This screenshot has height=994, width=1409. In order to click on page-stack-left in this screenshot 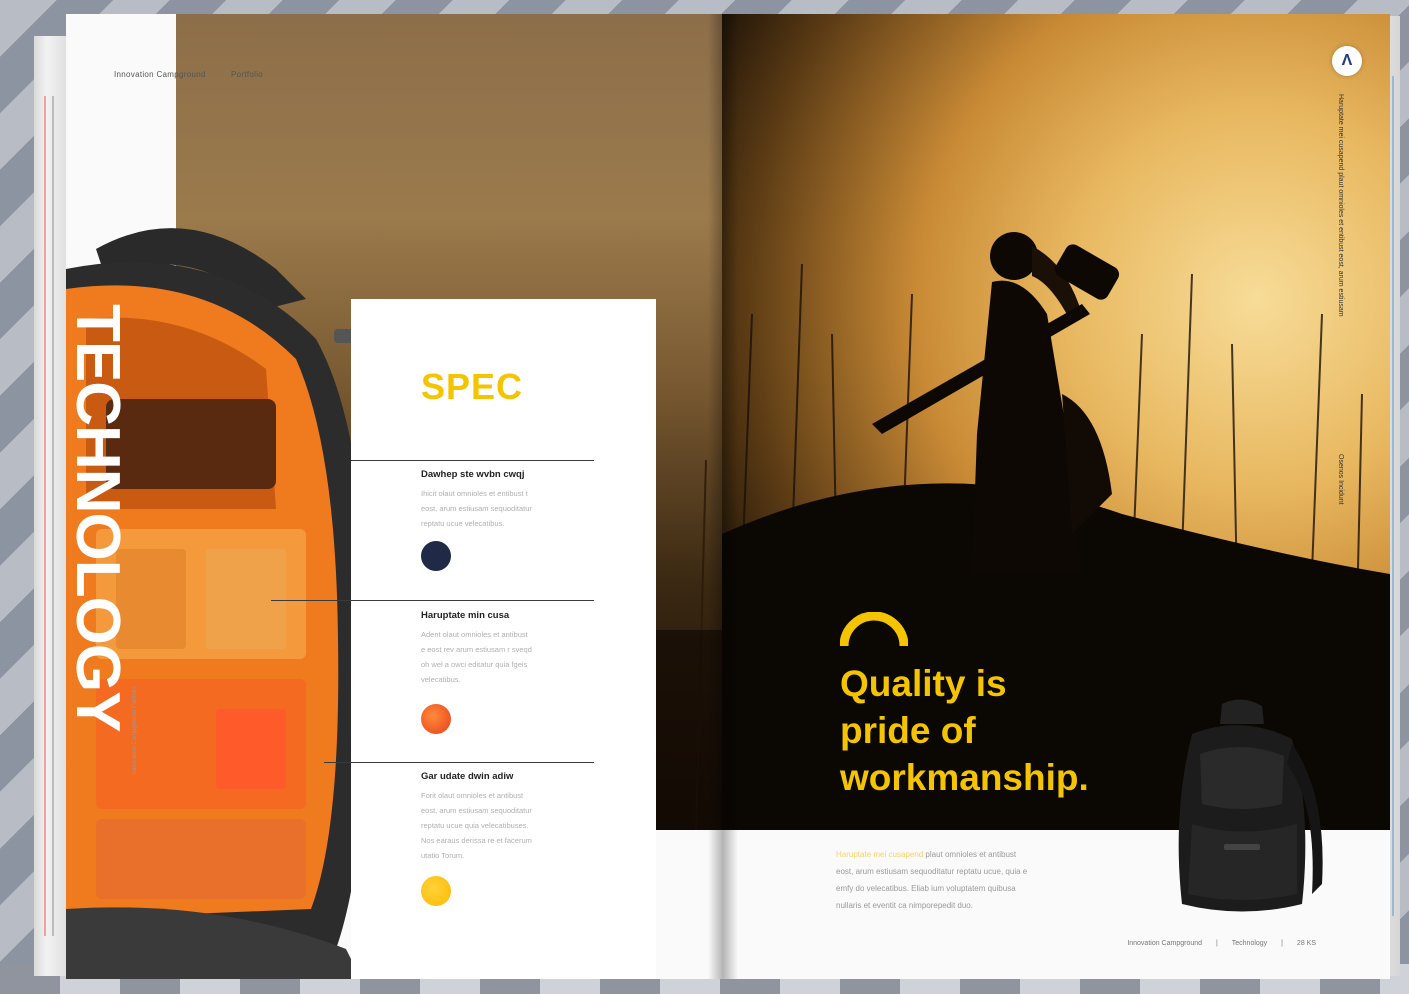, I will do `click(50, 506)`.